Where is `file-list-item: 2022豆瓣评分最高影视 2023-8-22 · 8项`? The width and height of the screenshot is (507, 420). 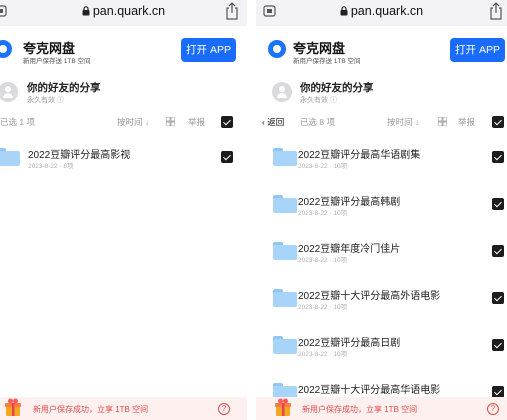
file-list-item: 2022豆瓣评分最高影视 2023-8-22 · 8项 is located at coordinates (123, 162).